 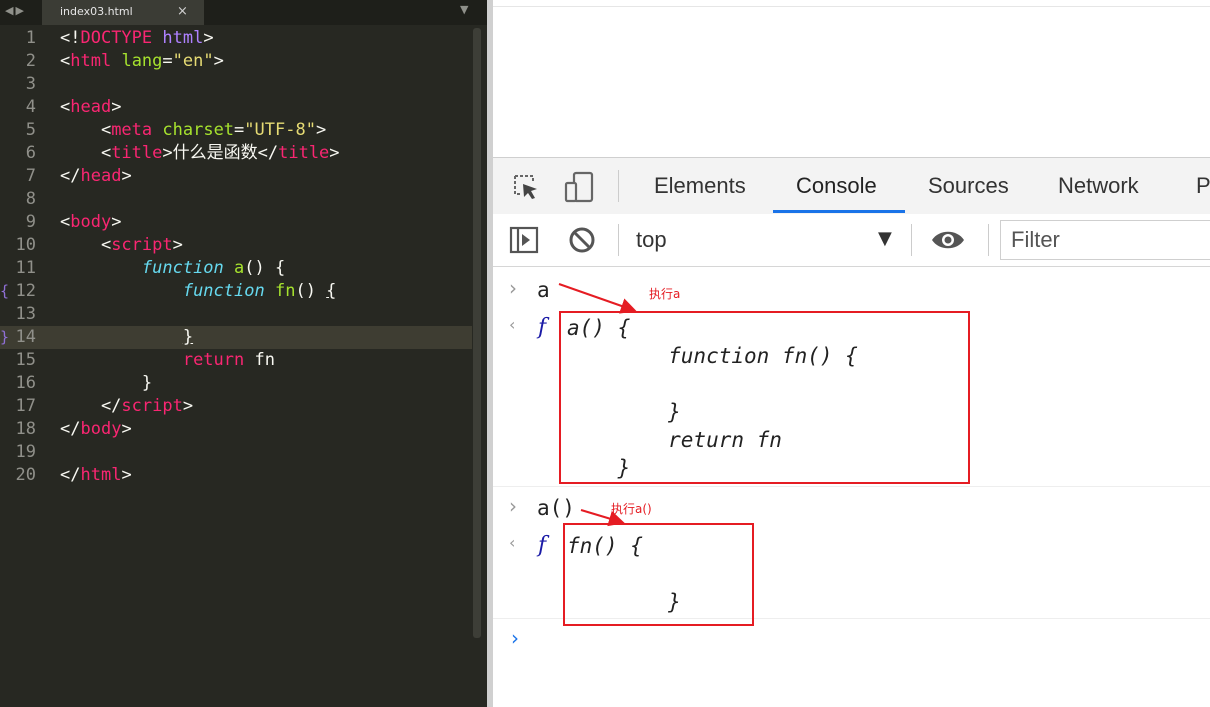 What do you see at coordinates (651, 240) in the screenshot?
I see `context-selector: top` at bounding box center [651, 240].